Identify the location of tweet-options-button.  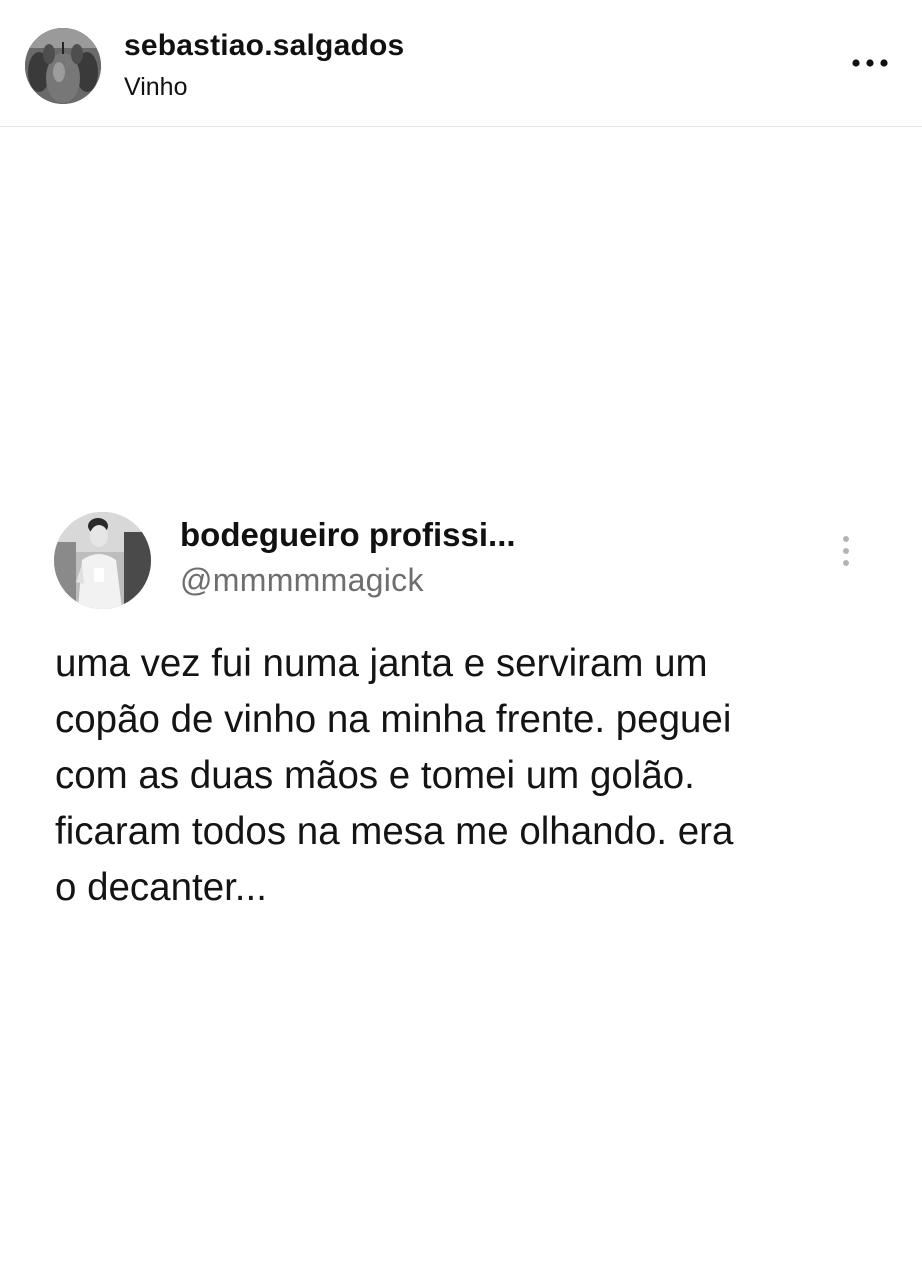
(846, 552).